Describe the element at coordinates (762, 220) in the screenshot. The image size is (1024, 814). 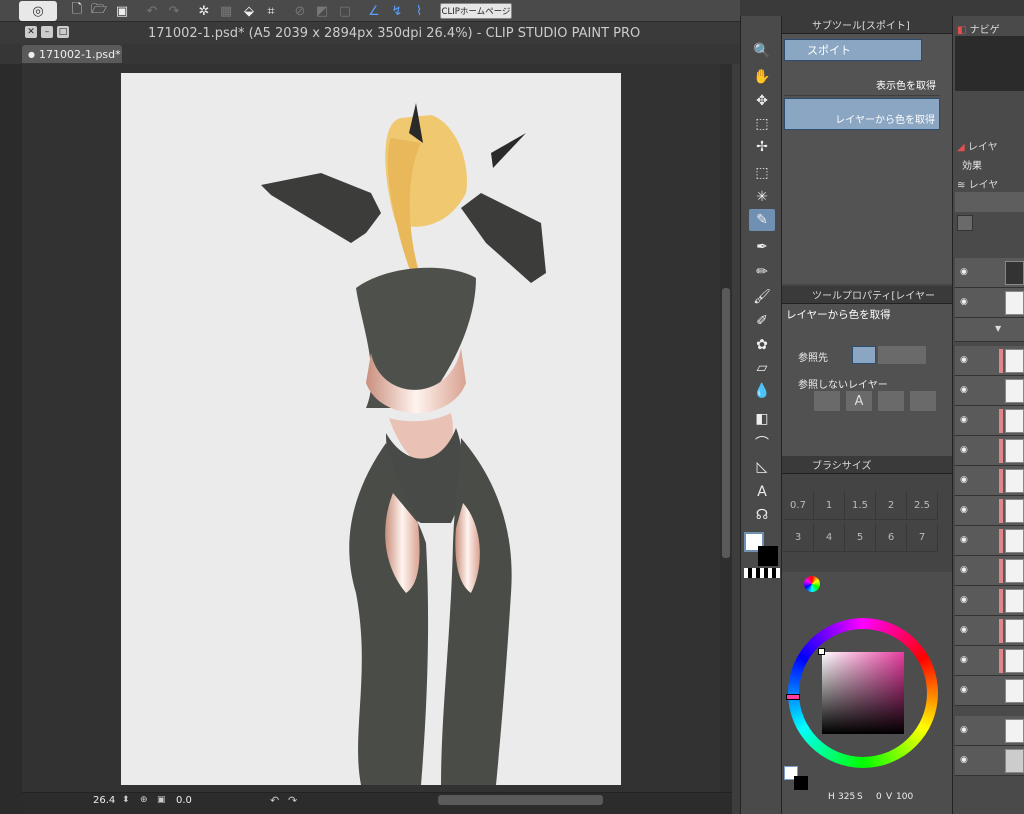
I see `eyedropper-tool-icon: ✎` at that location.